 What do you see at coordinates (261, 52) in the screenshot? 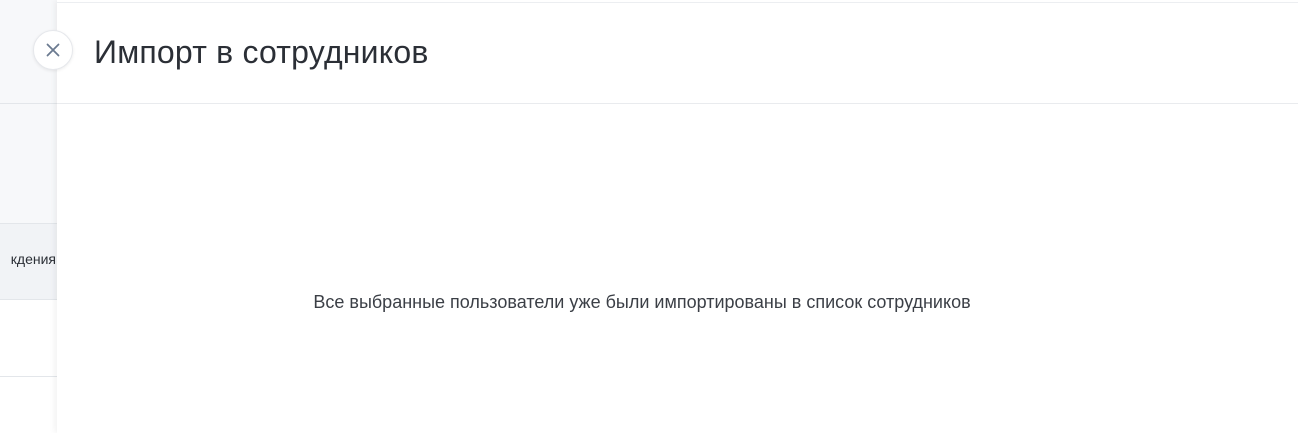
I see `drawer-title: Импорт в сотрудников` at bounding box center [261, 52].